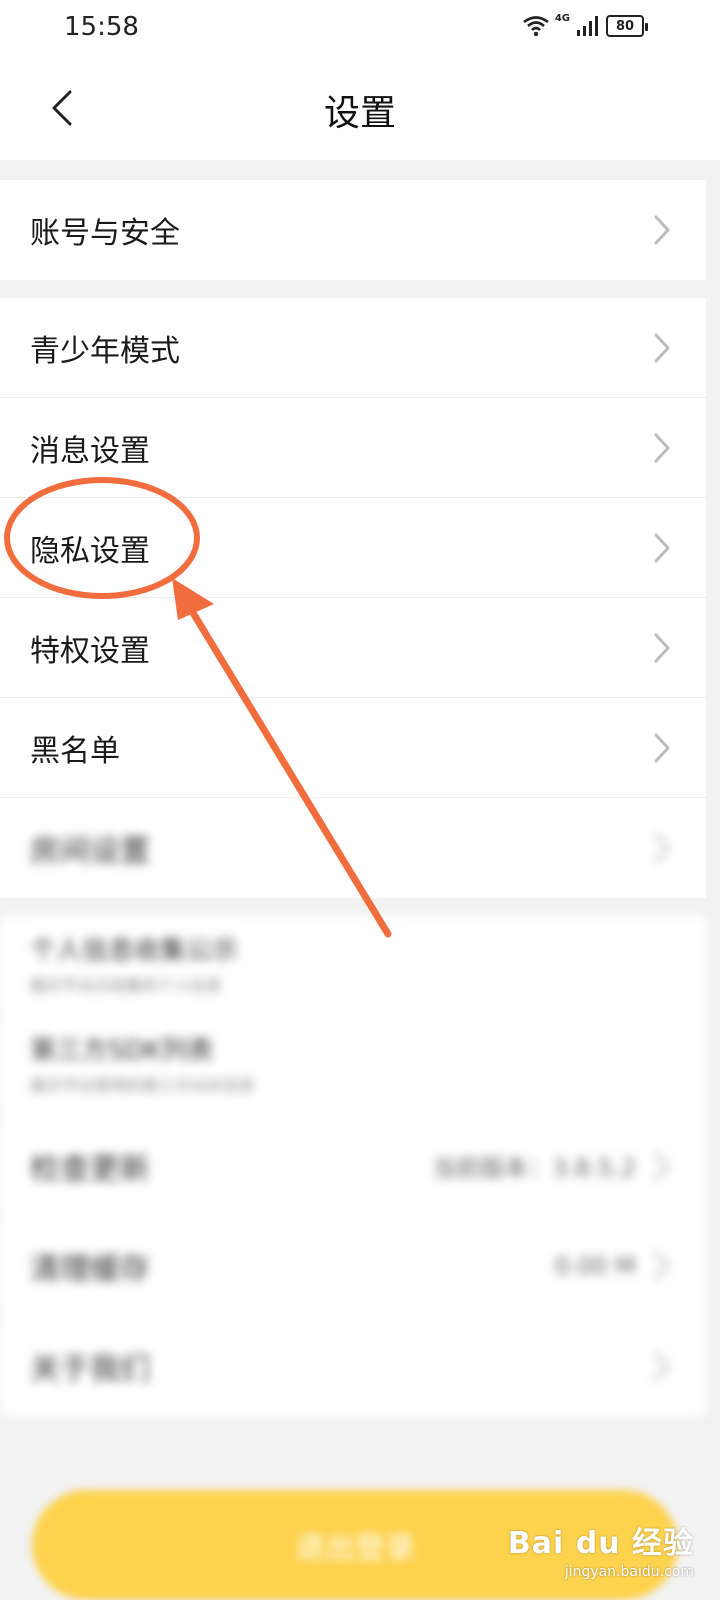 This screenshot has width=720, height=1600. Describe the element at coordinates (629, 1572) in the screenshot. I see `watermark-url: jingyan.baidu.com` at that location.